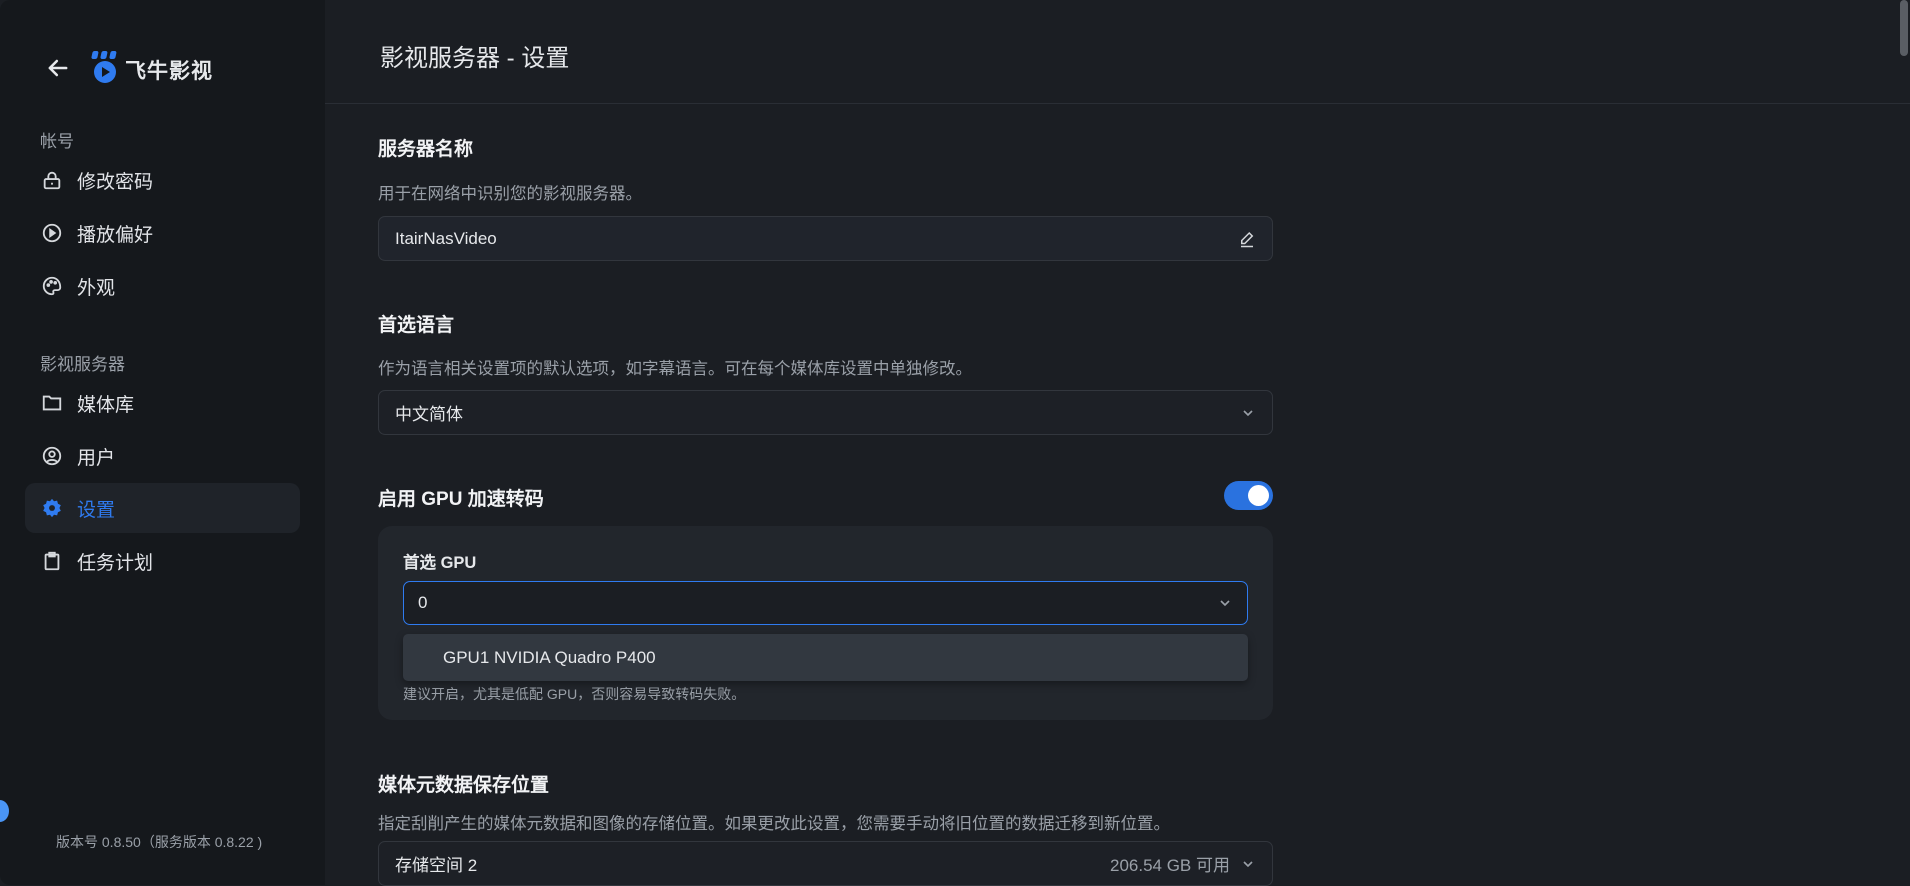 This screenshot has height=886, width=1910. Describe the element at coordinates (115, 182) in the screenshot. I see `sidebar-item-label: 修改密码` at that location.